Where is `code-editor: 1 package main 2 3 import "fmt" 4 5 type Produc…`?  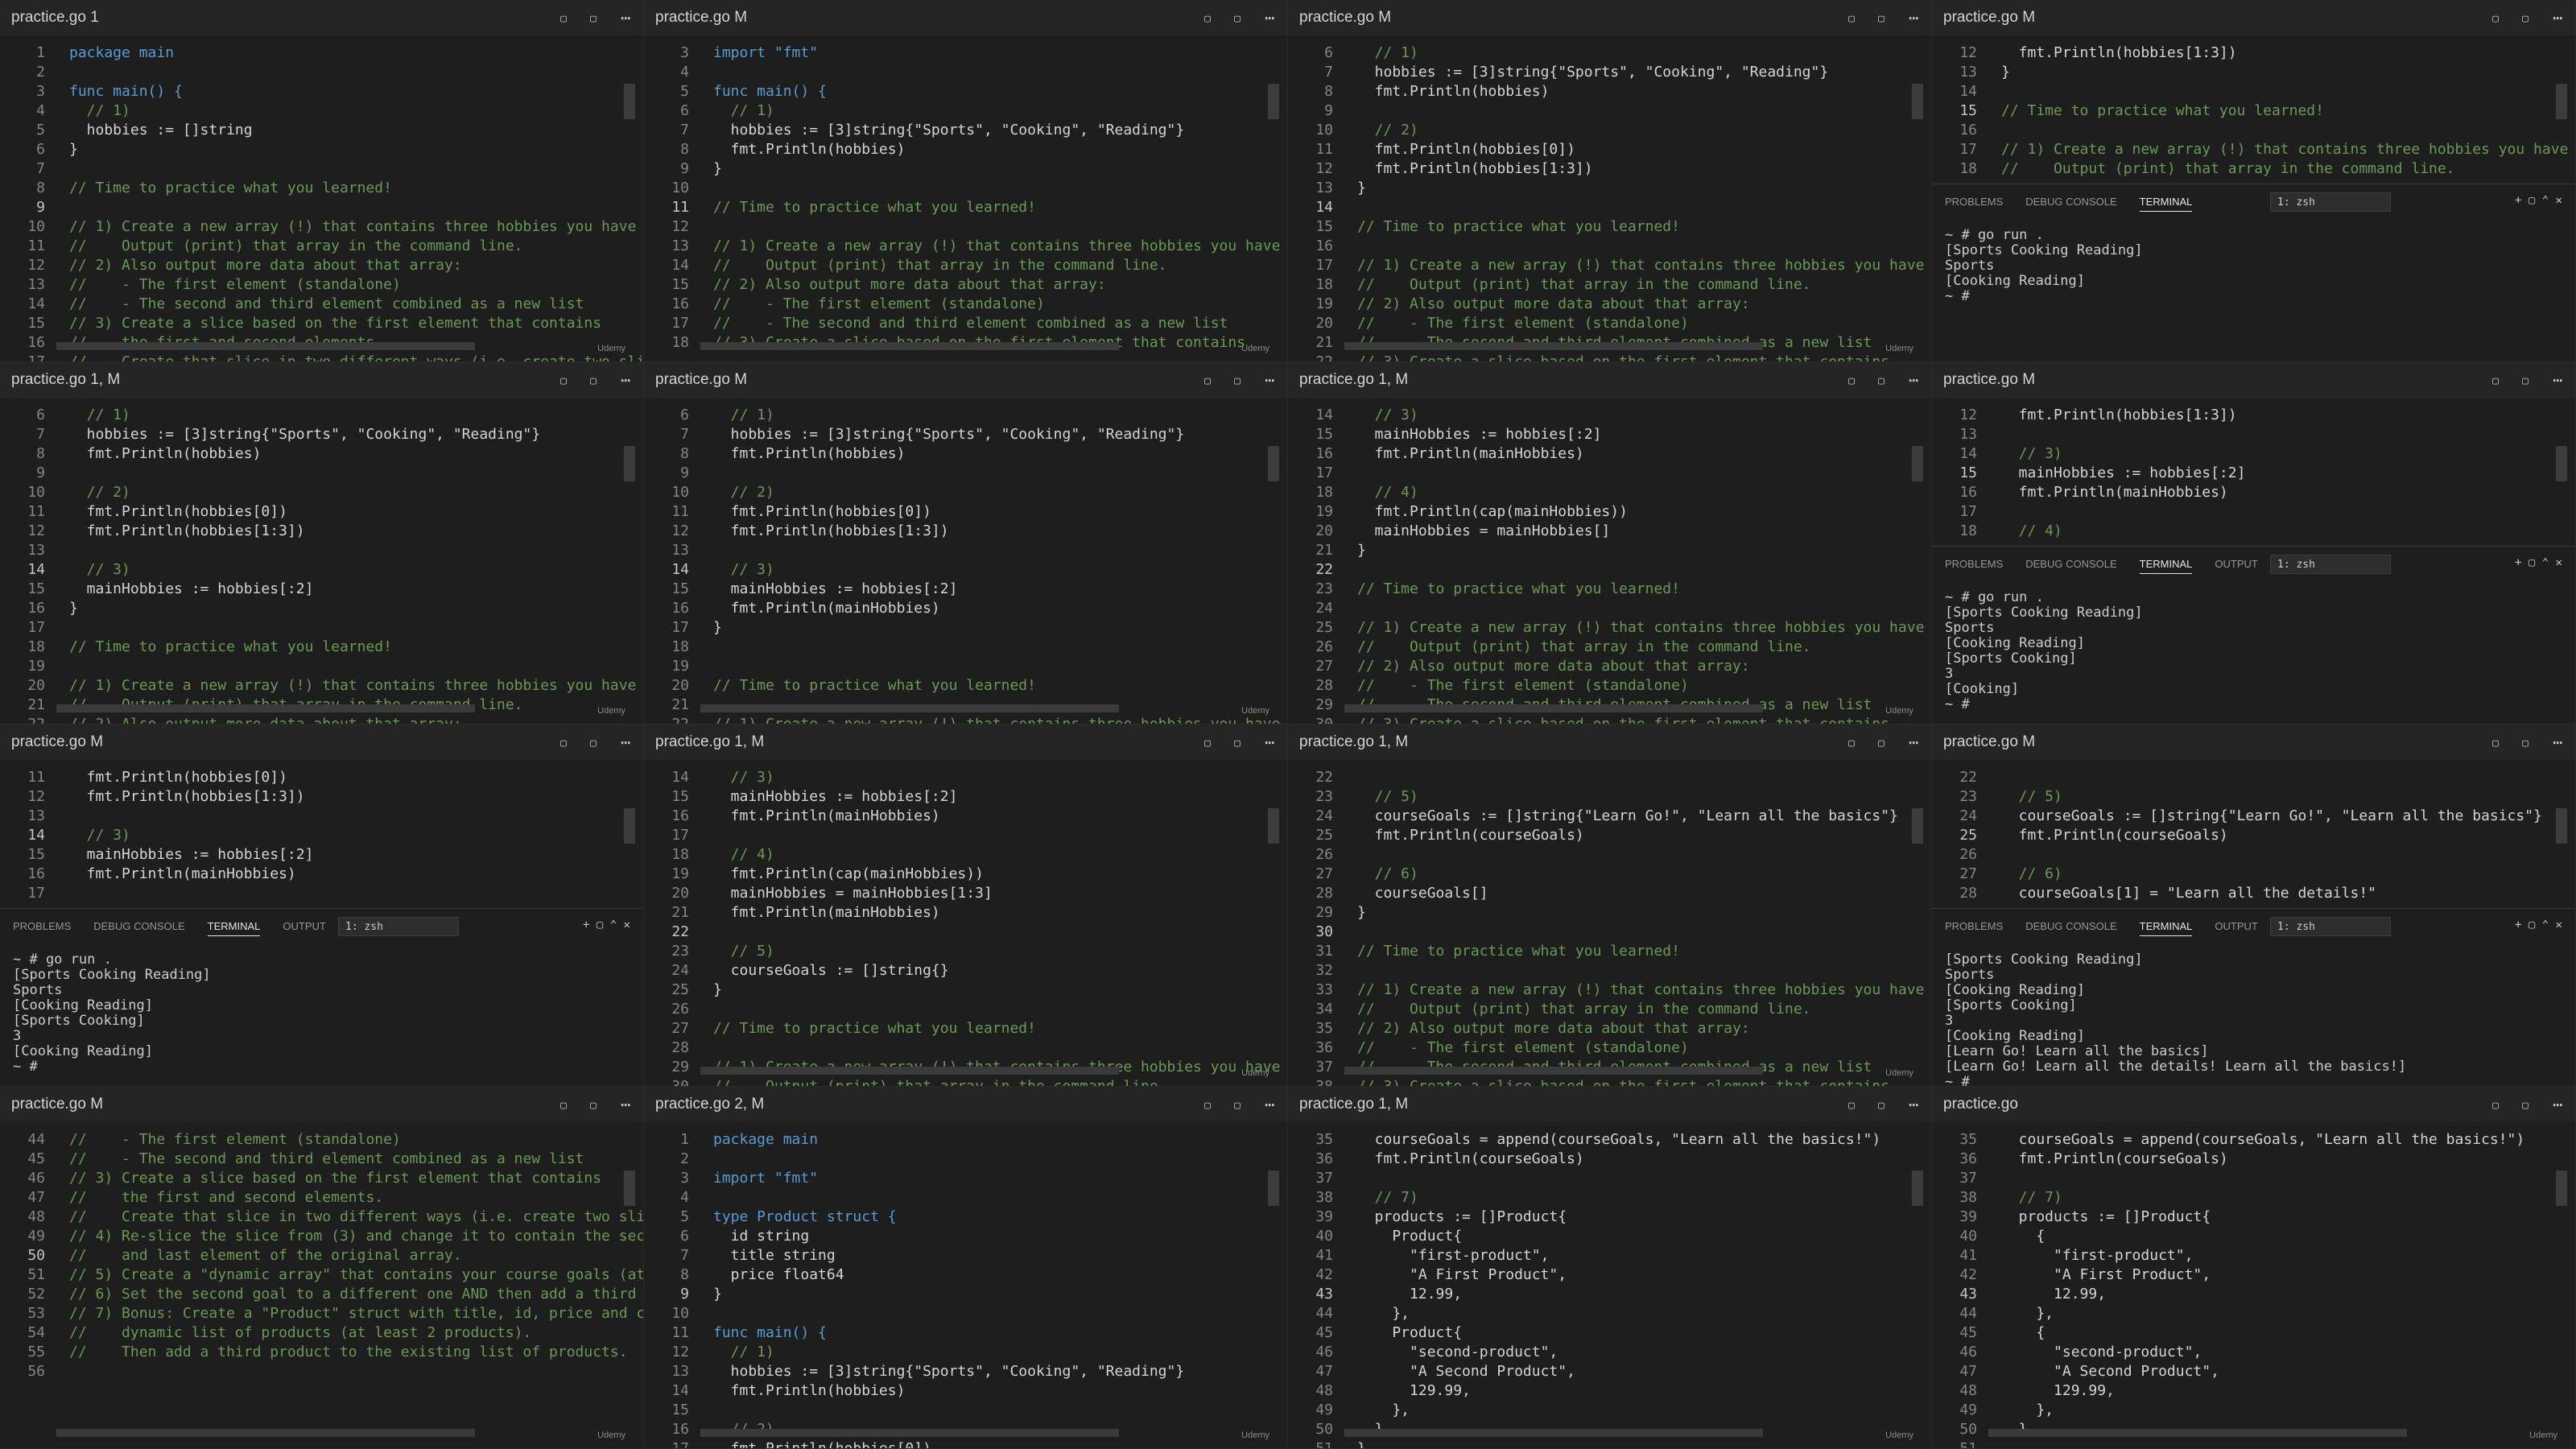 code-editor: 1 package main 2 3 import "fmt" 4 5 type Produc… is located at coordinates (966, 1285).